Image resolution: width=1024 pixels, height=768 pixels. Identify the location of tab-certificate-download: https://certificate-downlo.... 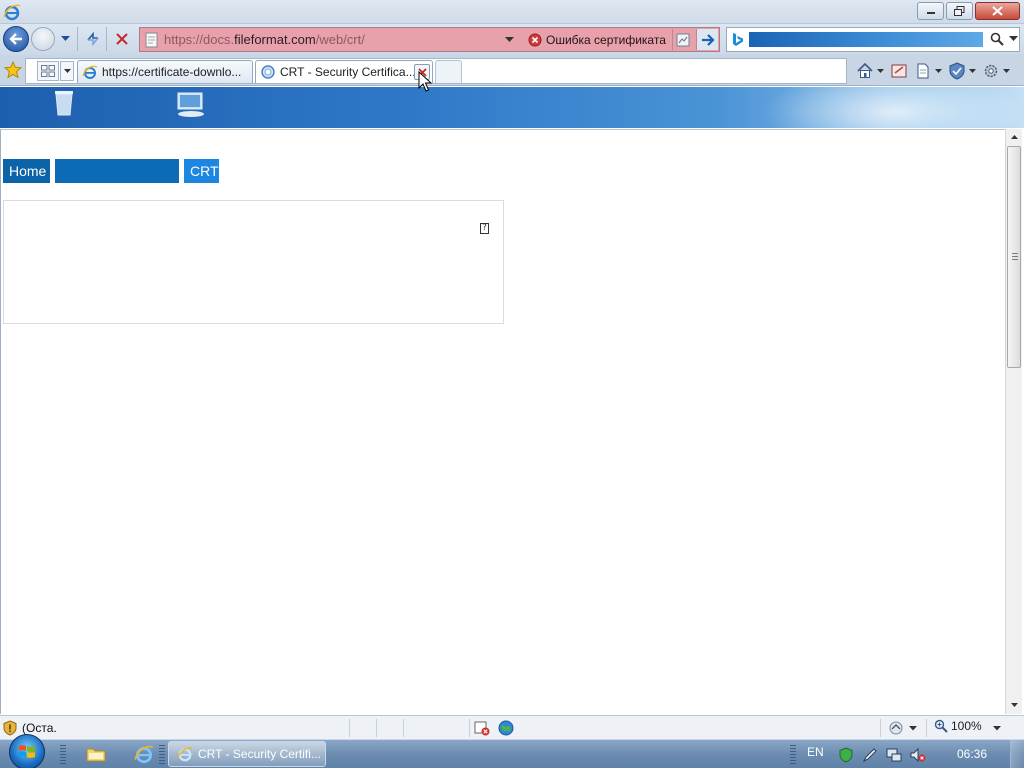
(165, 71).